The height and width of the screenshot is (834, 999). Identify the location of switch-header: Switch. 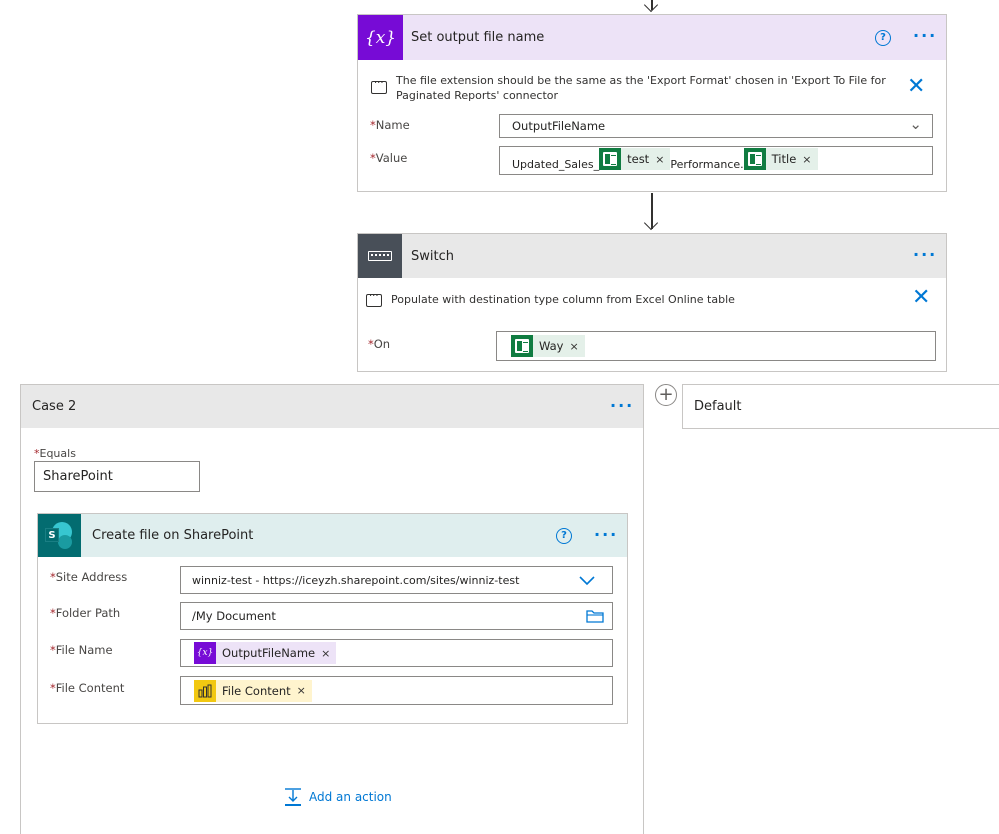
(652, 256).